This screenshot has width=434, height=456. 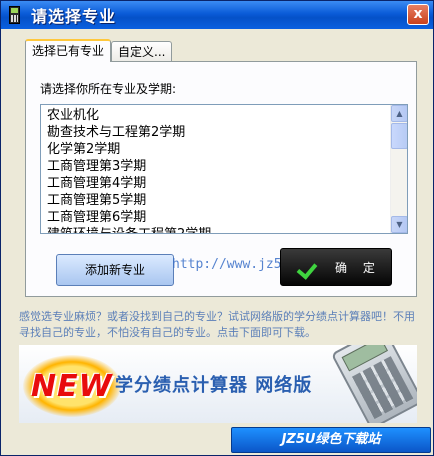 What do you see at coordinates (217, 149) in the screenshot?
I see `list-item: 化学第2学期` at bounding box center [217, 149].